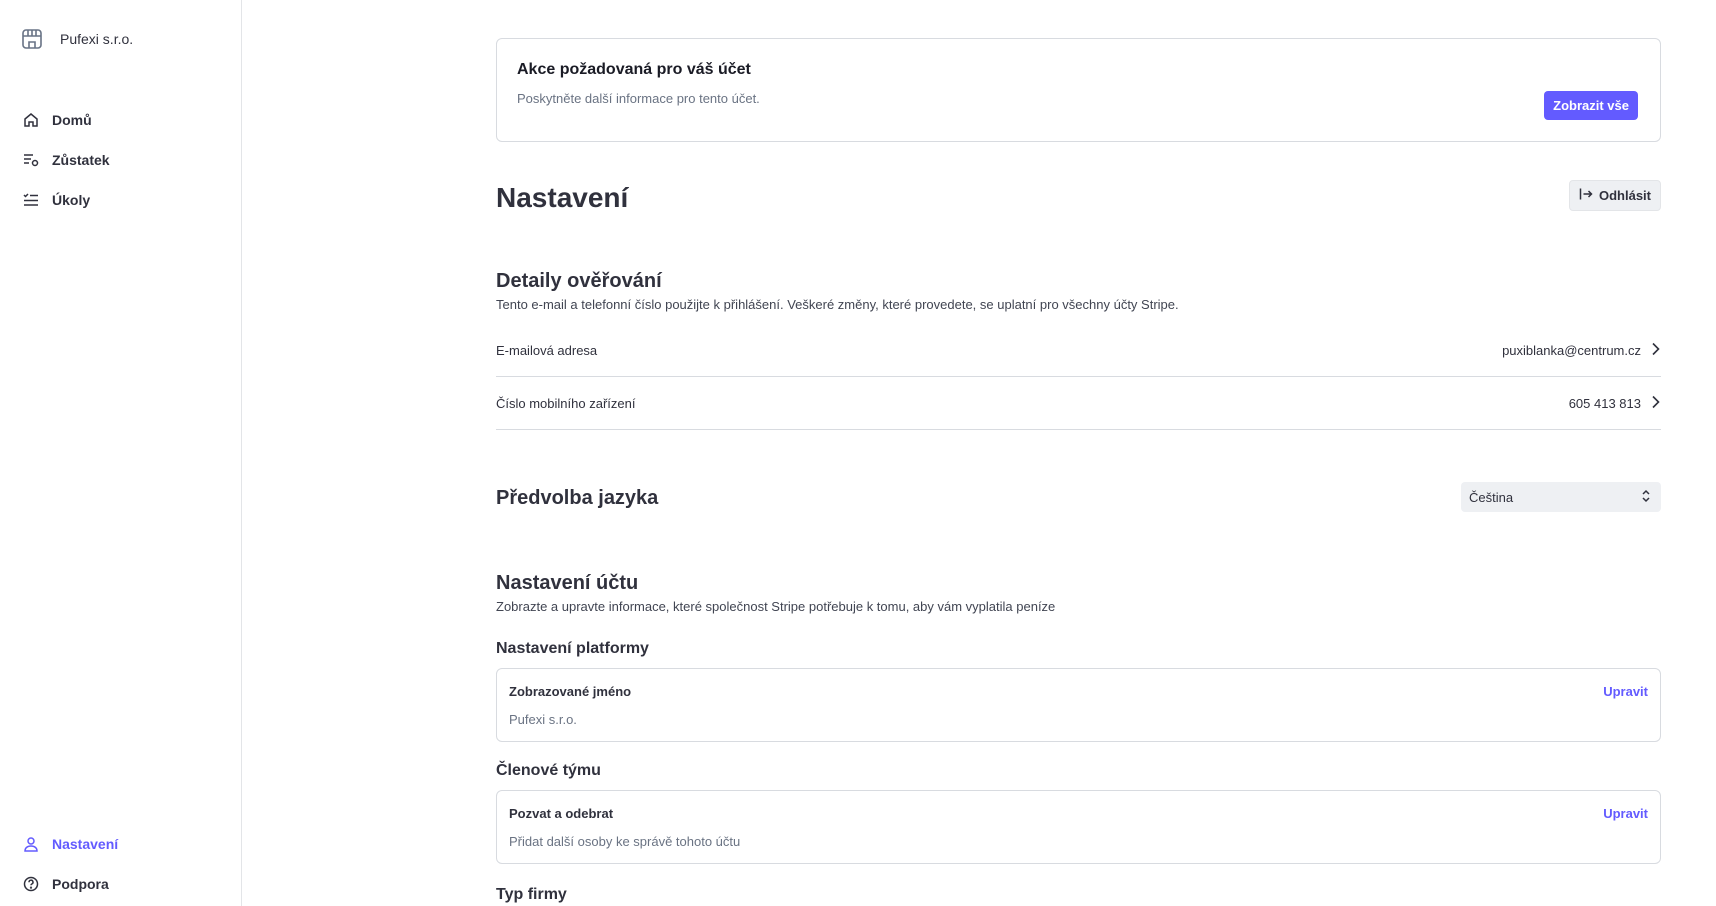 The height and width of the screenshot is (906, 1716). What do you see at coordinates (634, 69) in the screenshot?
I see `banner-title: Akce požadovaná pro váš účet` at bounding box center [634, 69].